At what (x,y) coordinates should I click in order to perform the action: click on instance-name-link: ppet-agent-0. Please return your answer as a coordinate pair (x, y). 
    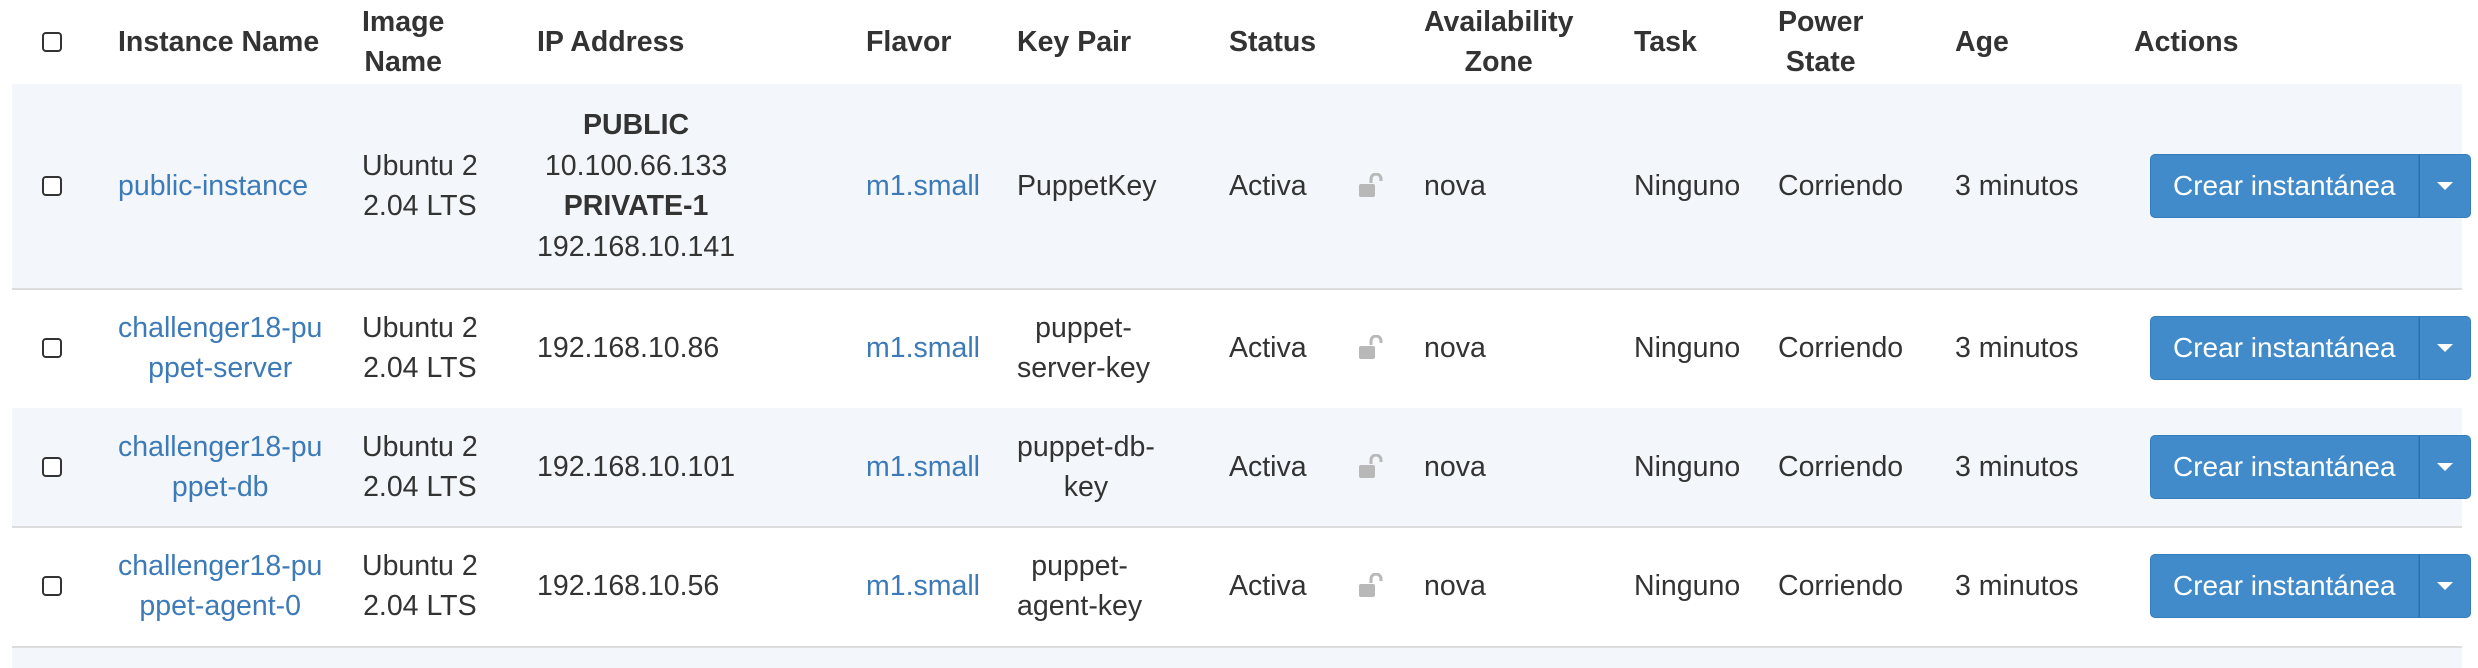
    Looking at the image, I should click on (220, 606).